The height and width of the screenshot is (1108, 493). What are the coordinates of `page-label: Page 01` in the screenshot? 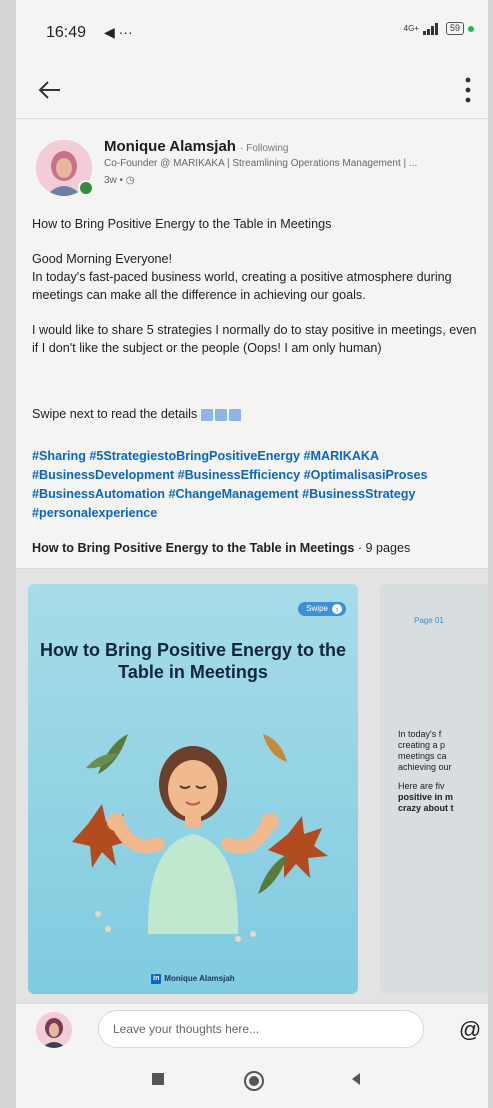 It's located at (429, 620).